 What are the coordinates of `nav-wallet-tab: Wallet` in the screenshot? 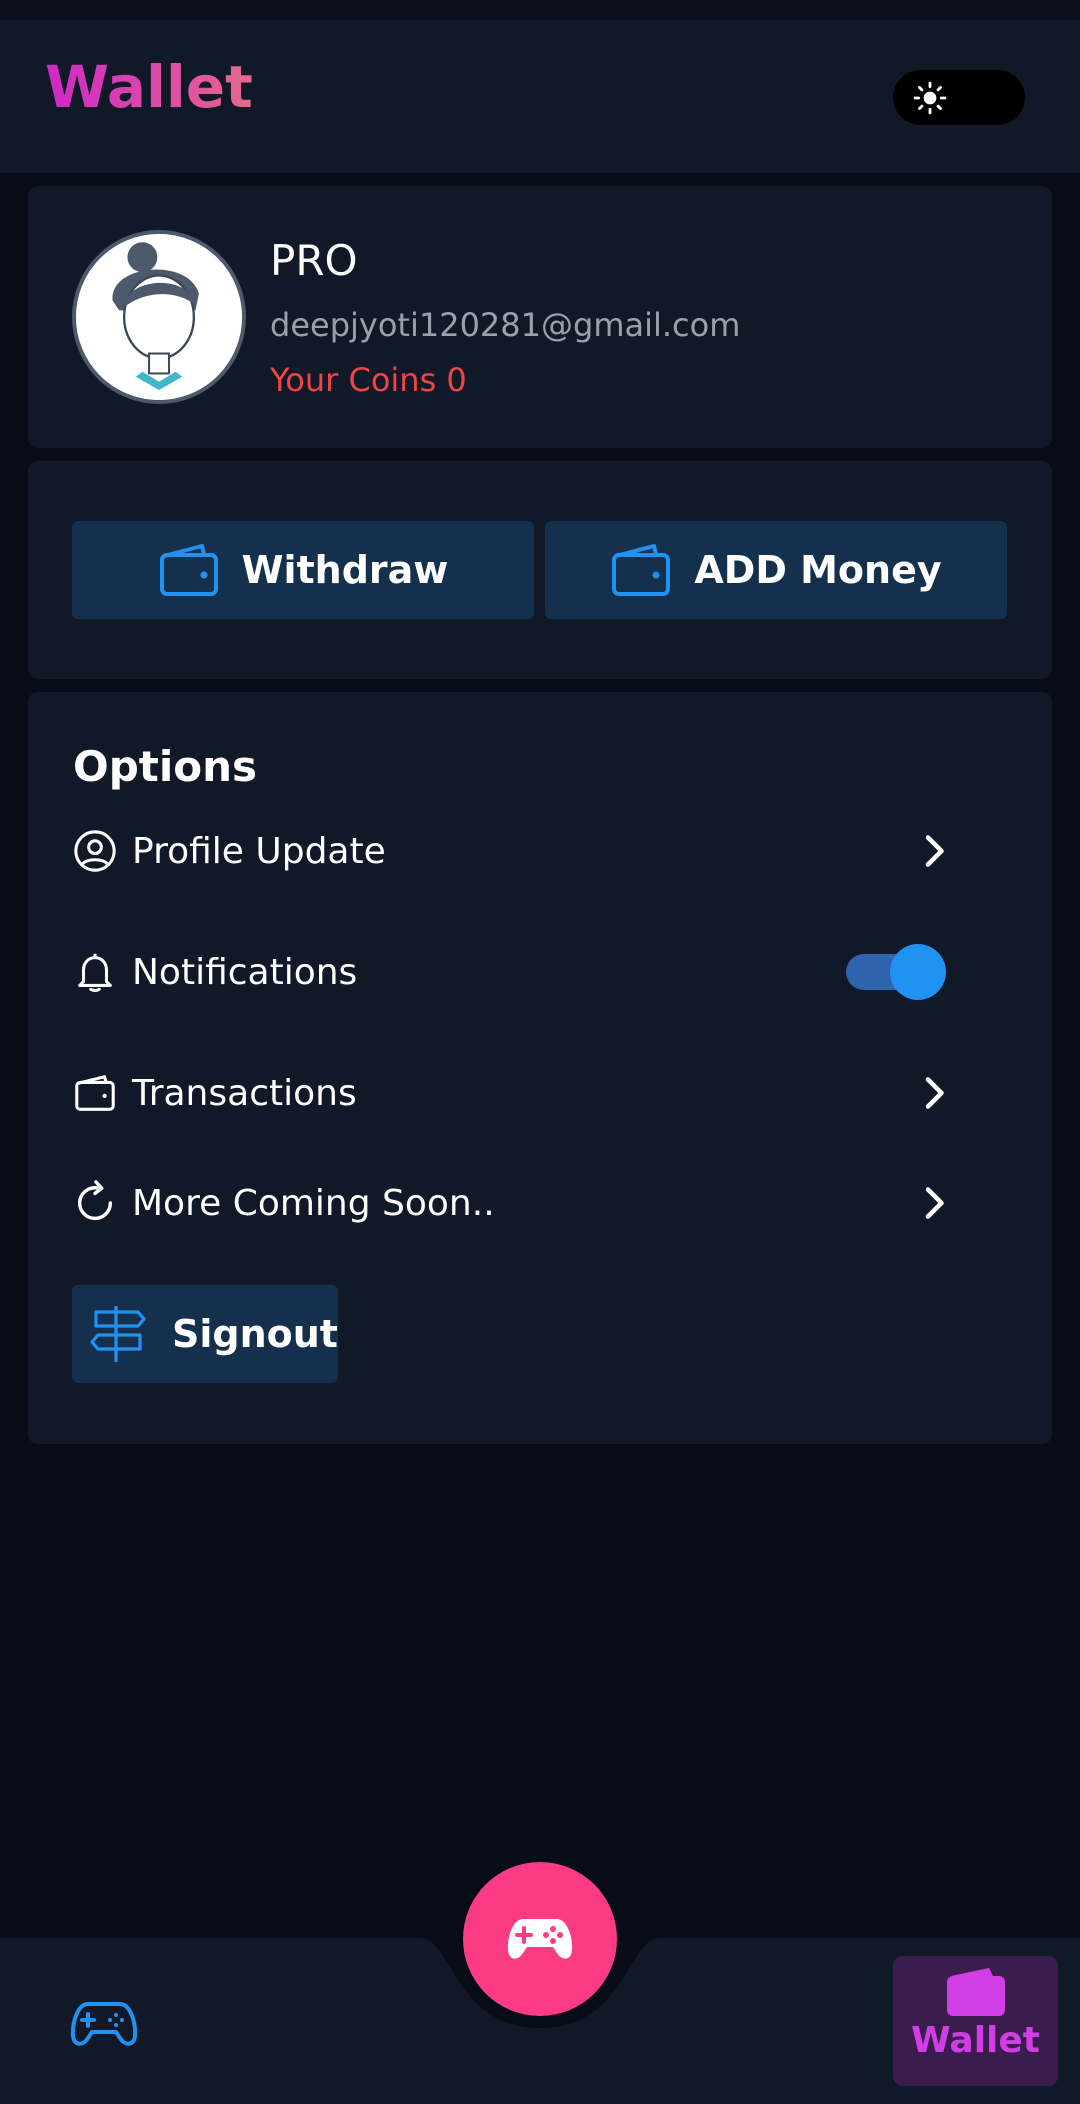 It's located at (975, 2021).